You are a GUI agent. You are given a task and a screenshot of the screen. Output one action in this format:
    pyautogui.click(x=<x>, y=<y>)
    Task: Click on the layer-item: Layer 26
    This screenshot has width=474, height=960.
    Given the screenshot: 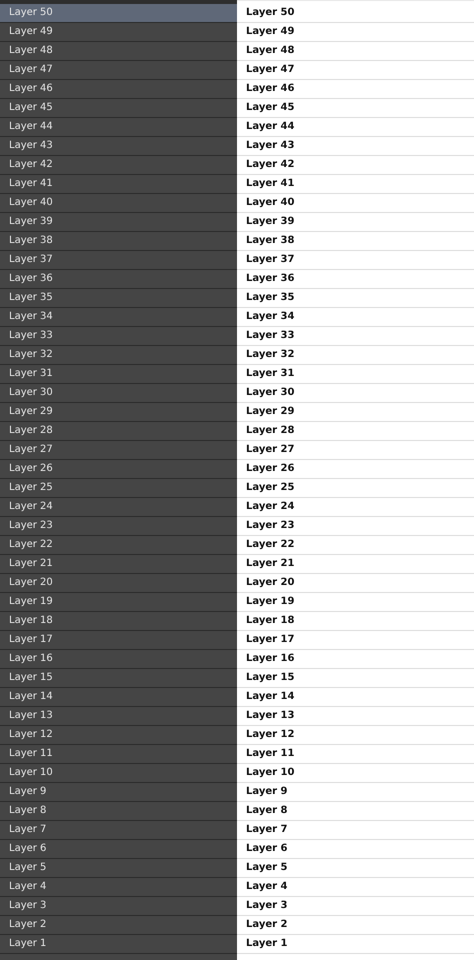 What is the action you would take?
    pyautogui.click(x=118, y=469)
    